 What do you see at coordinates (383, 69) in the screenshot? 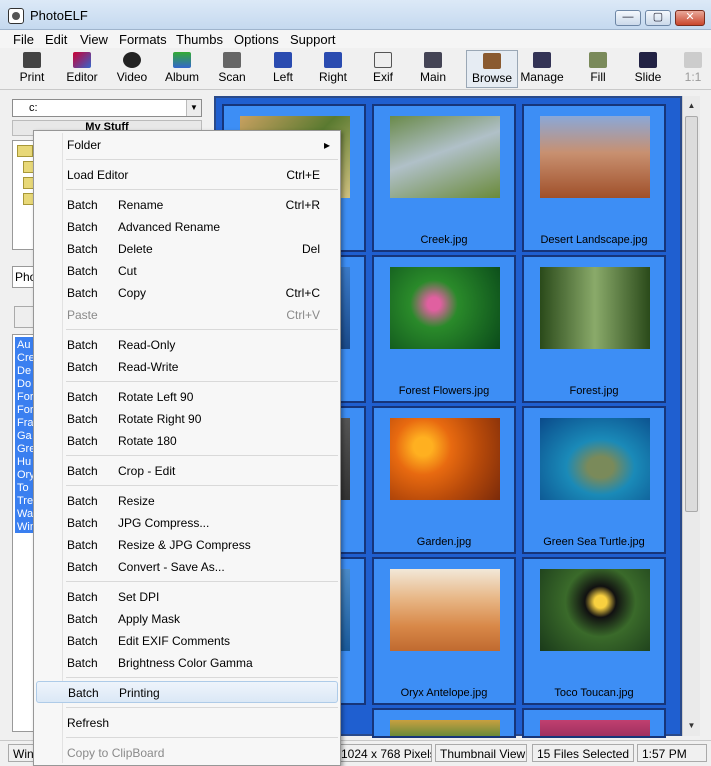
I see `exif-button: Exif` at bounding box center [383, 69].